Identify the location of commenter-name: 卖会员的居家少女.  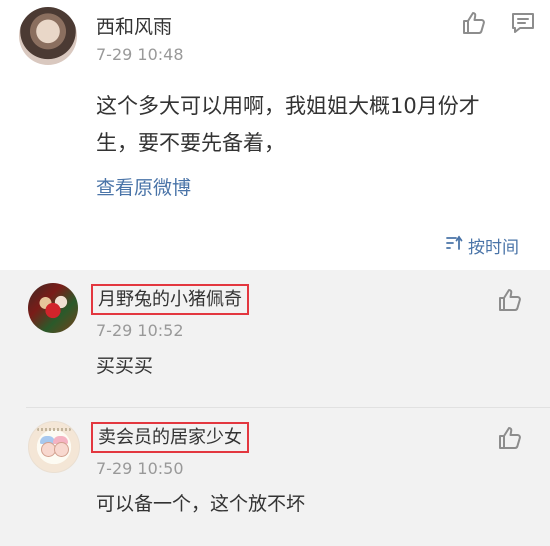
(170, 437).